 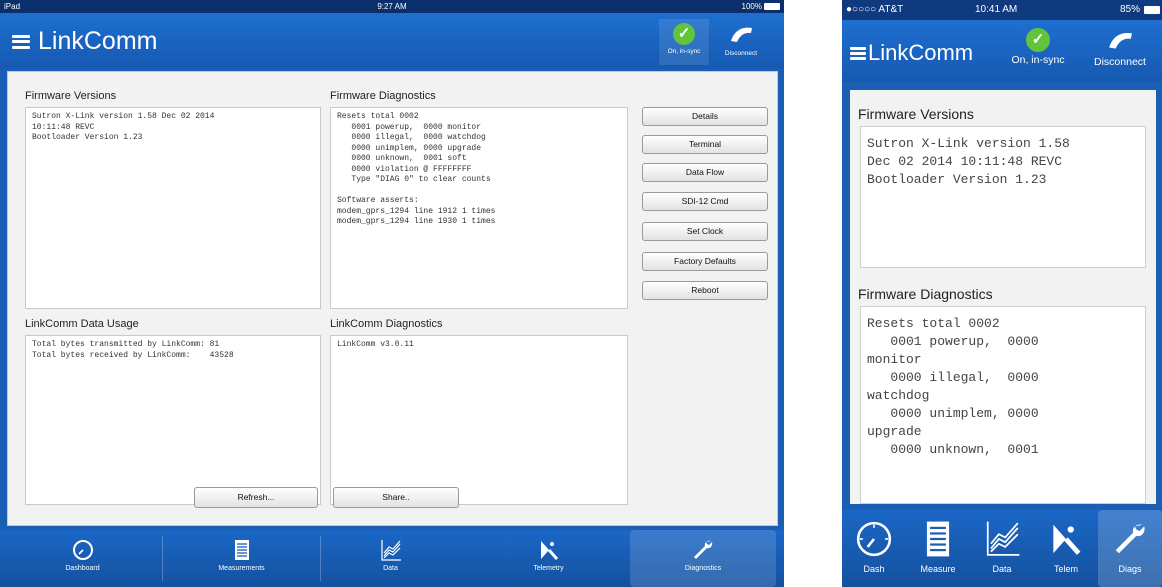 What do you see at coordinates (82, 568) in the screenshot?
I see `tab-label: Dashboard` at bounding box center [82, 568].